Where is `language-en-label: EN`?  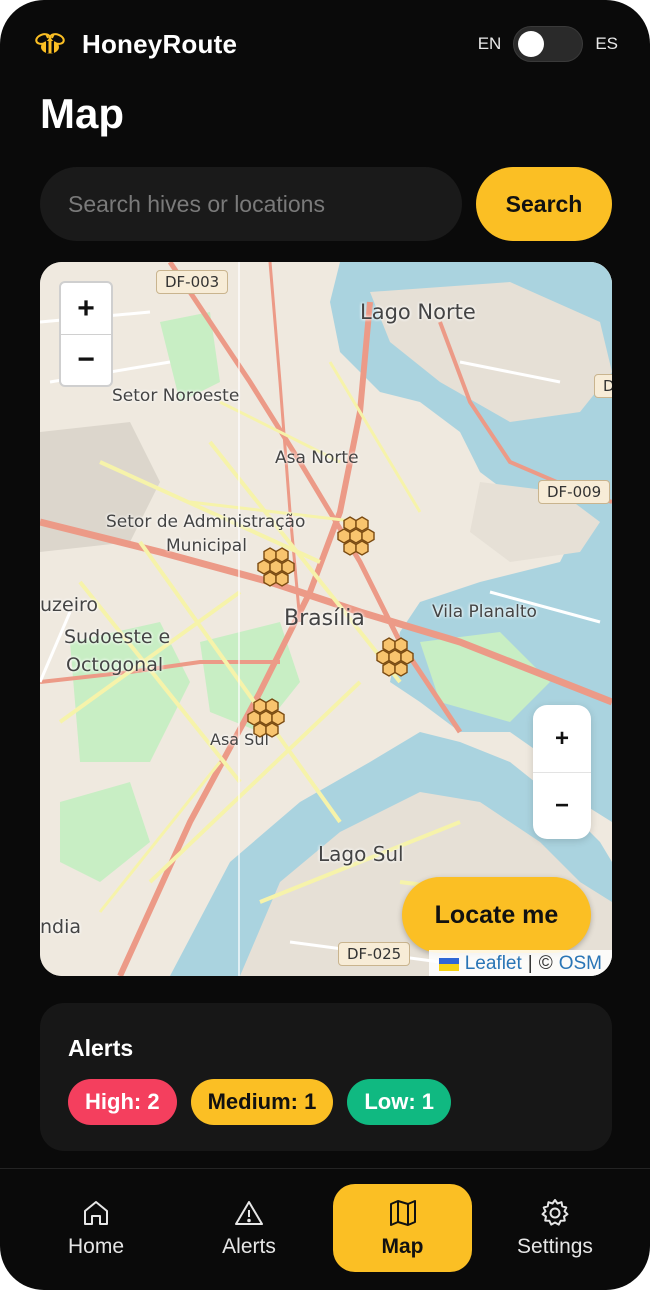 language-en-label: EN is located at coordinates (489, 43).